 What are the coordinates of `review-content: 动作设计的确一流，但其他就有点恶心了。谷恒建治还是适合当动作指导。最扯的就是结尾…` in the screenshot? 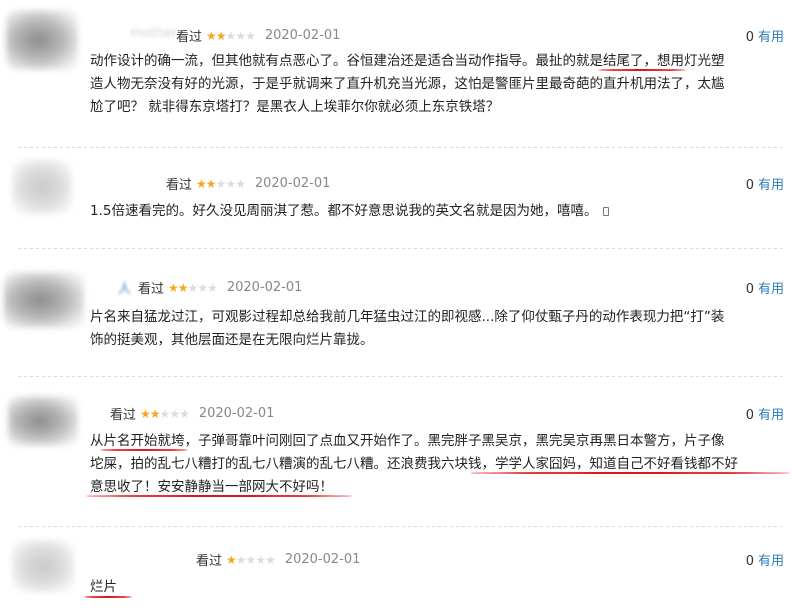 It's located at (435, 84).